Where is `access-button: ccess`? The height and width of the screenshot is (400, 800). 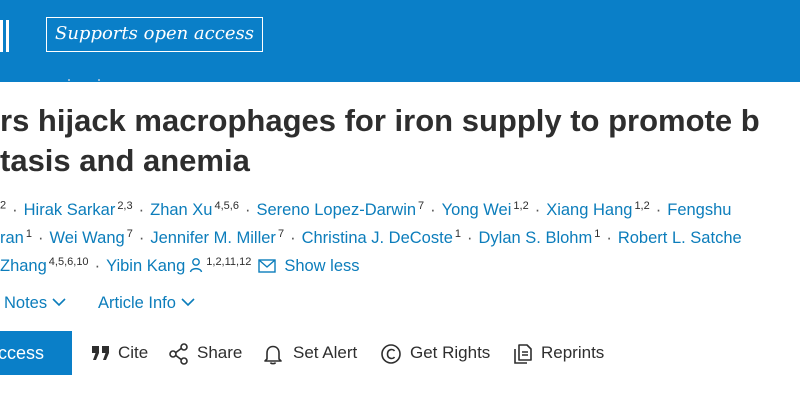 access-button: ccess is located at coordinates (36, 353).